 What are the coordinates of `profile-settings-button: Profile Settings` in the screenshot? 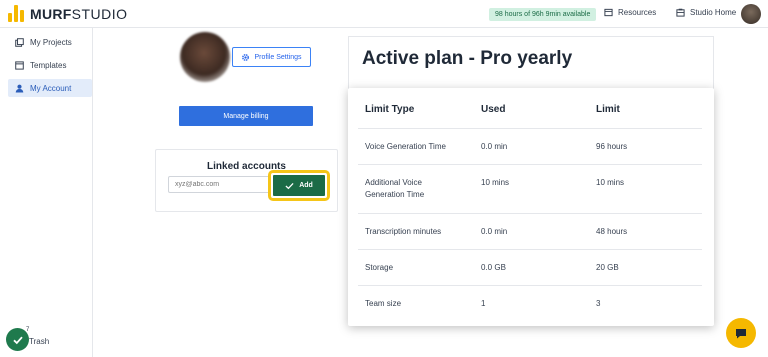 It's located at (271, 57).